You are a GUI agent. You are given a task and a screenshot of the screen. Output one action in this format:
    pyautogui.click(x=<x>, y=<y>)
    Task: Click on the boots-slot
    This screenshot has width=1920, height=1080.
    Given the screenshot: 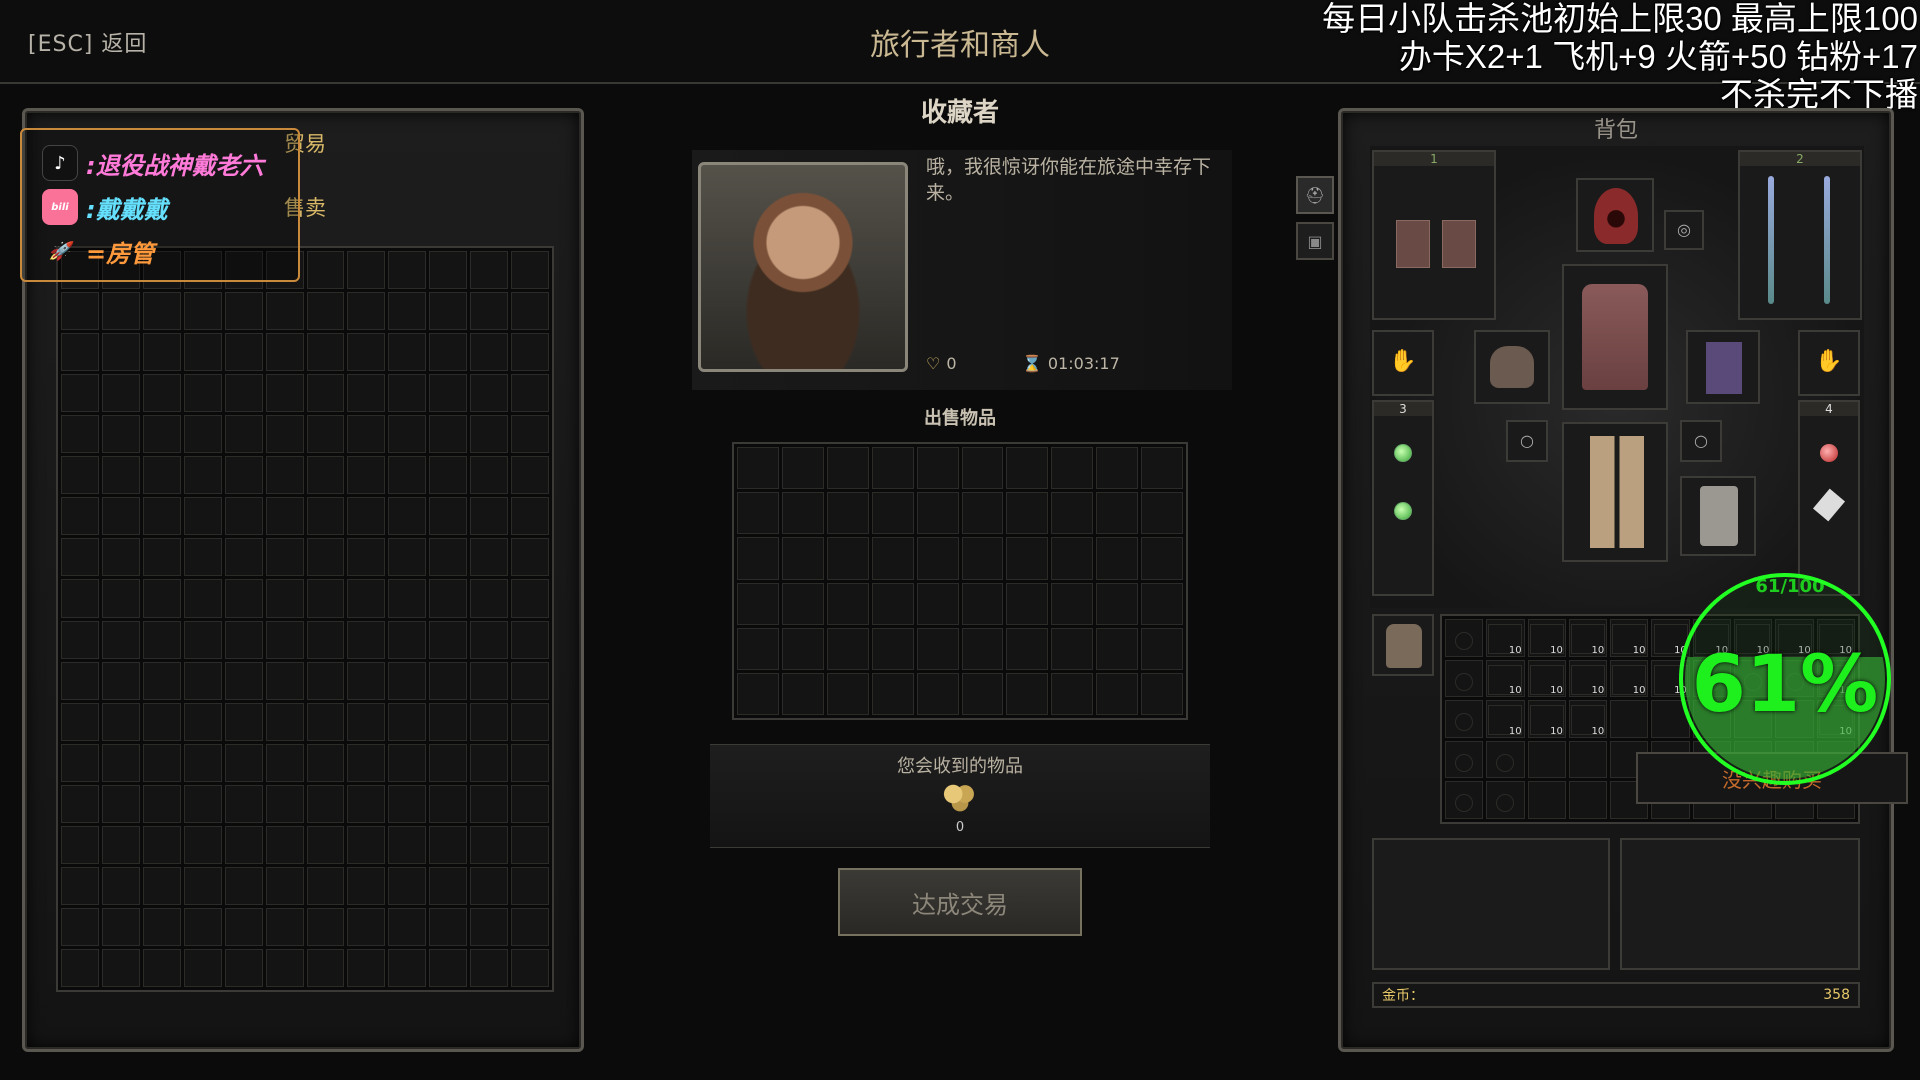 What is the action you would take?
    pyautogui.click(x=1718, y=516)
    